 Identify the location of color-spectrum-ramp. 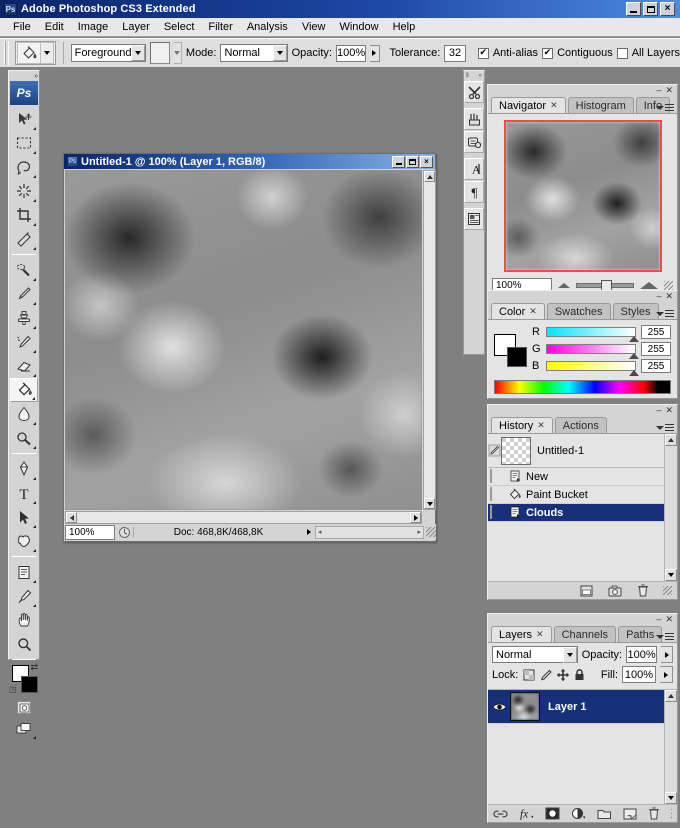
(582, 387).